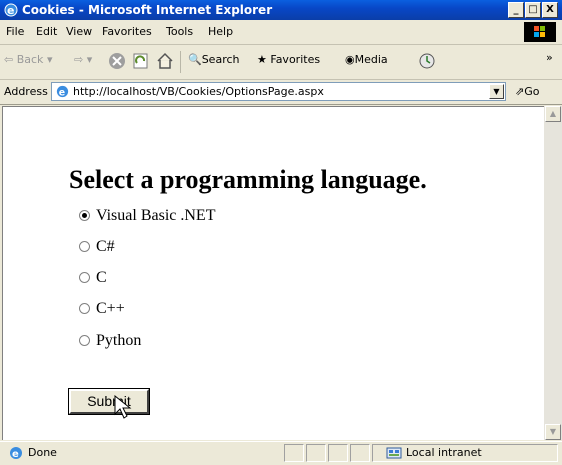 This screenshot has height=465, width=562. I want to click on radio-label: C, so click(101, 277).